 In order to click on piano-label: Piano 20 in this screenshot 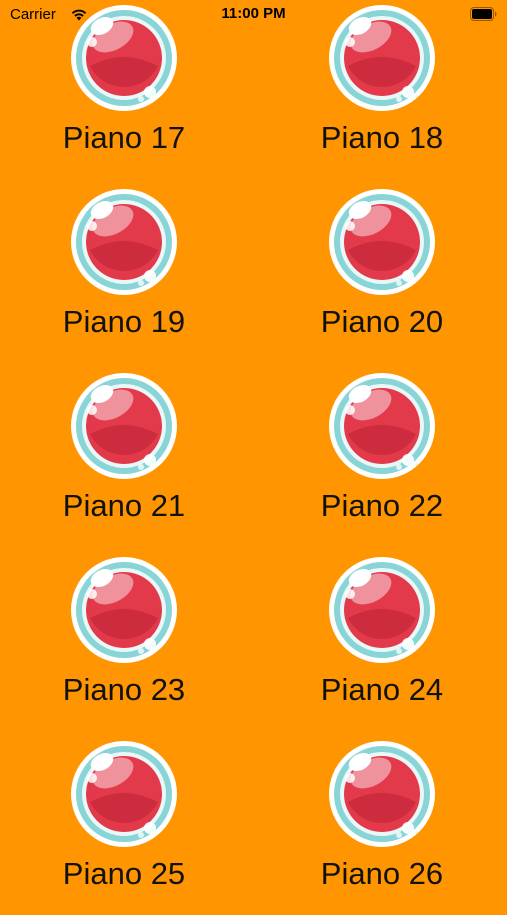, I will do `click(382, 321)`.